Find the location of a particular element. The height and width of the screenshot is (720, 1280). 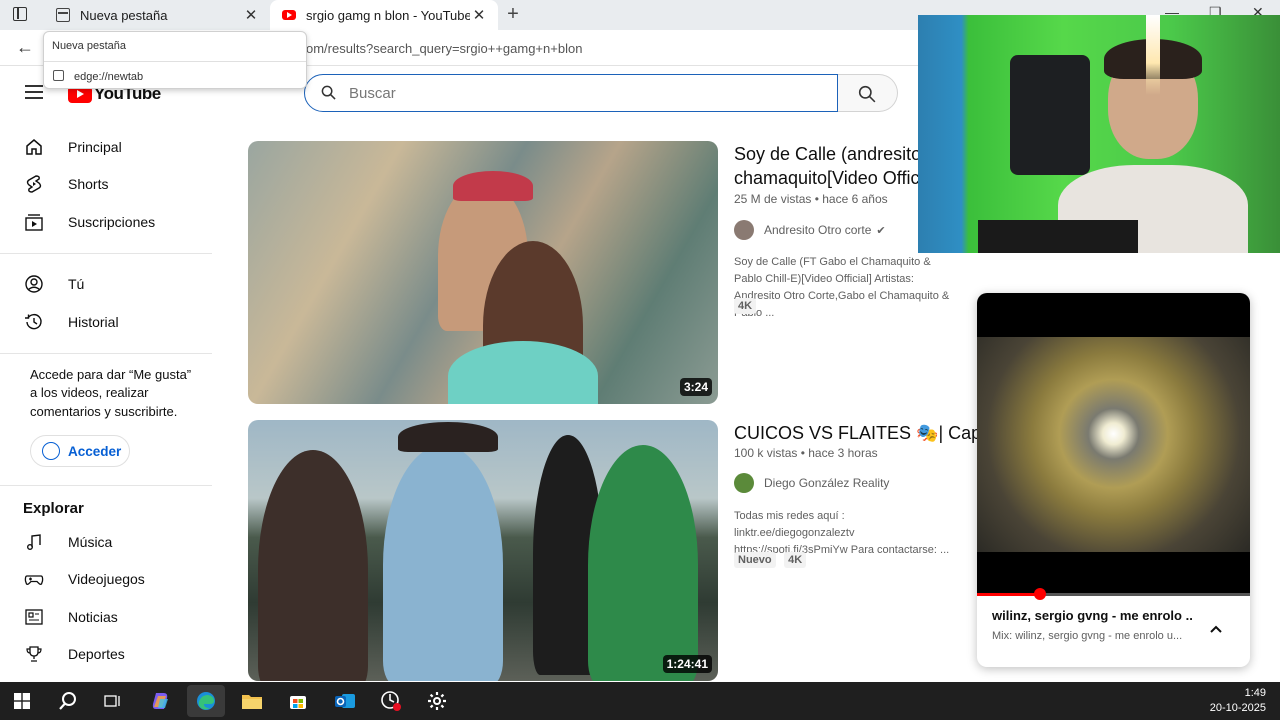

file-explorer-icon is located at coordinates (252, 701).